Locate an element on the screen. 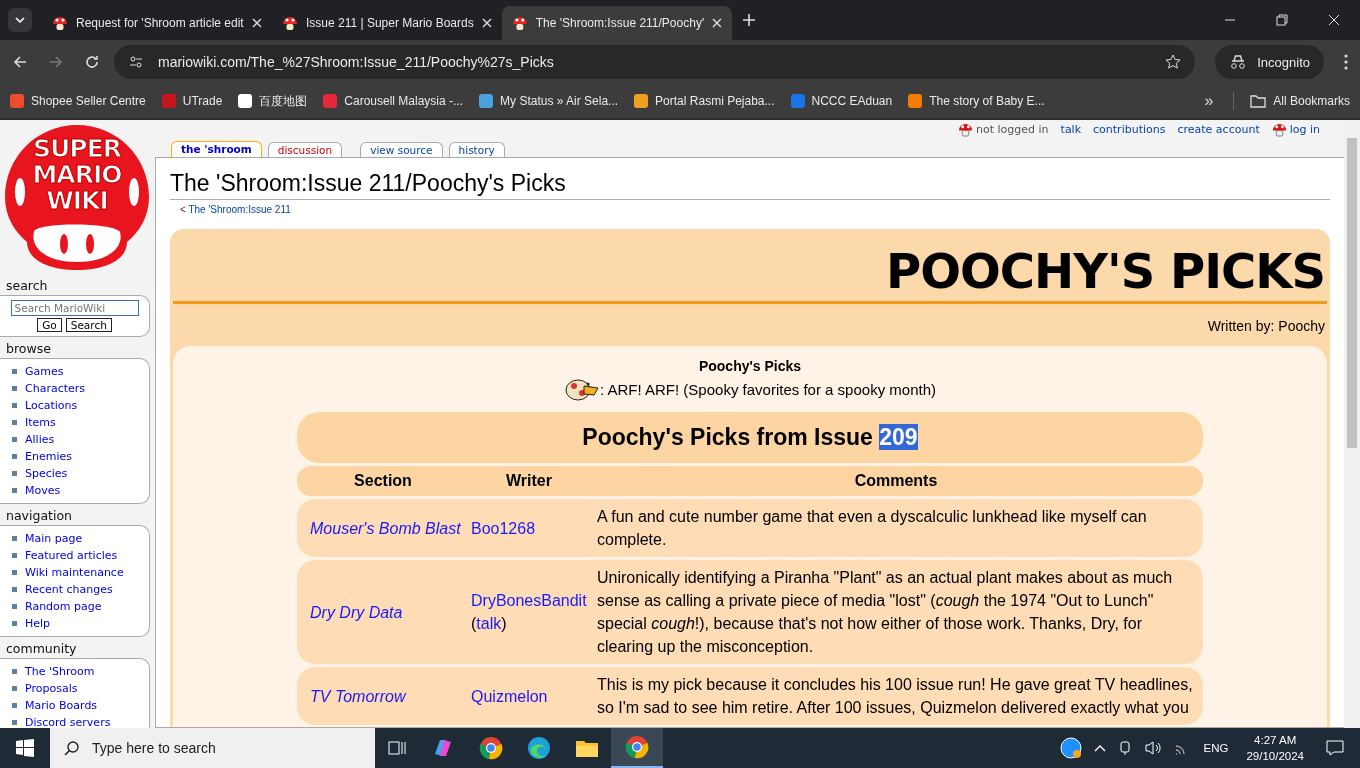 The height and width of the screenshot is (768, 1360). sidebar-link: Featured articles is located at coordinates (71, 555).